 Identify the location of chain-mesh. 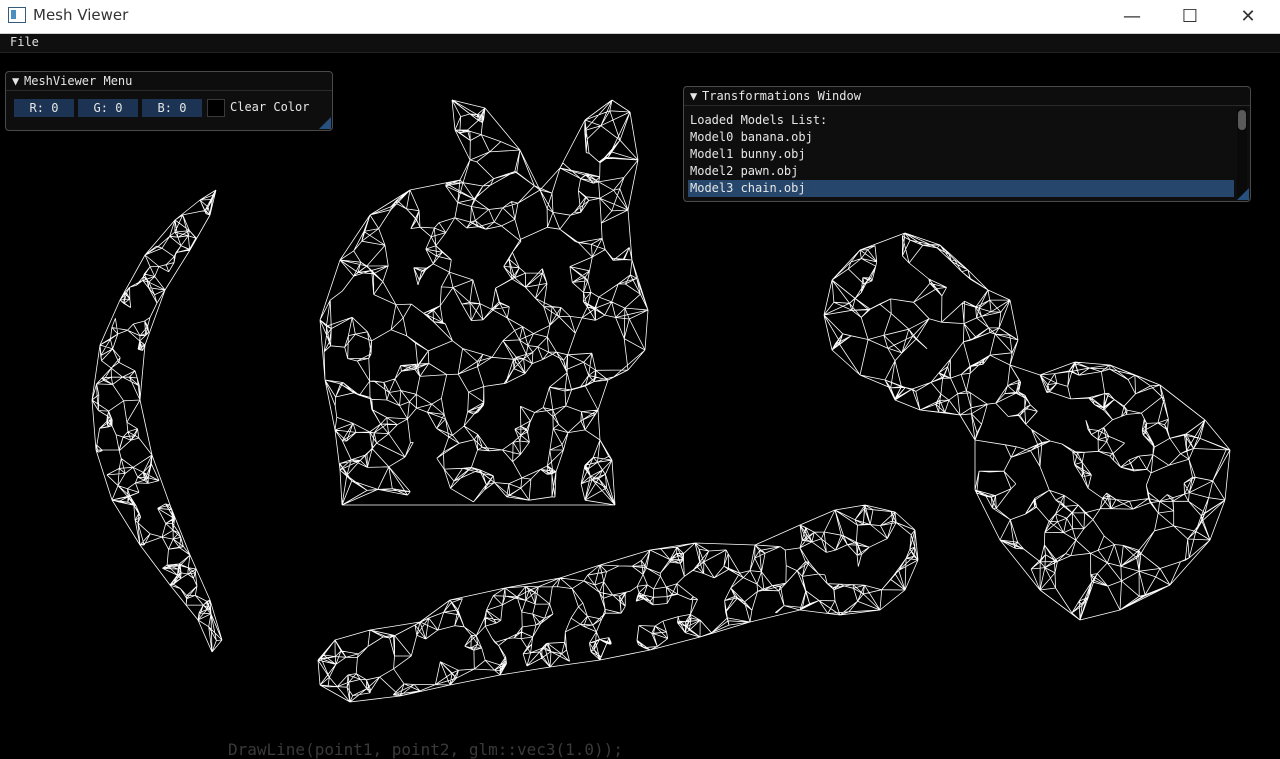
(618, 603).